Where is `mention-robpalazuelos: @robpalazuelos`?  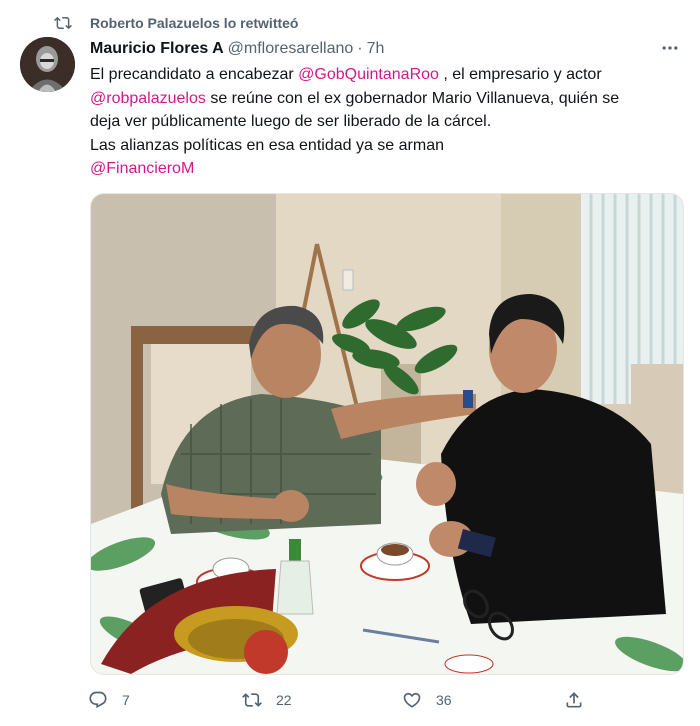
mention-robpalazuelos: @robpalazuelos is located at coordinates (148, 98).